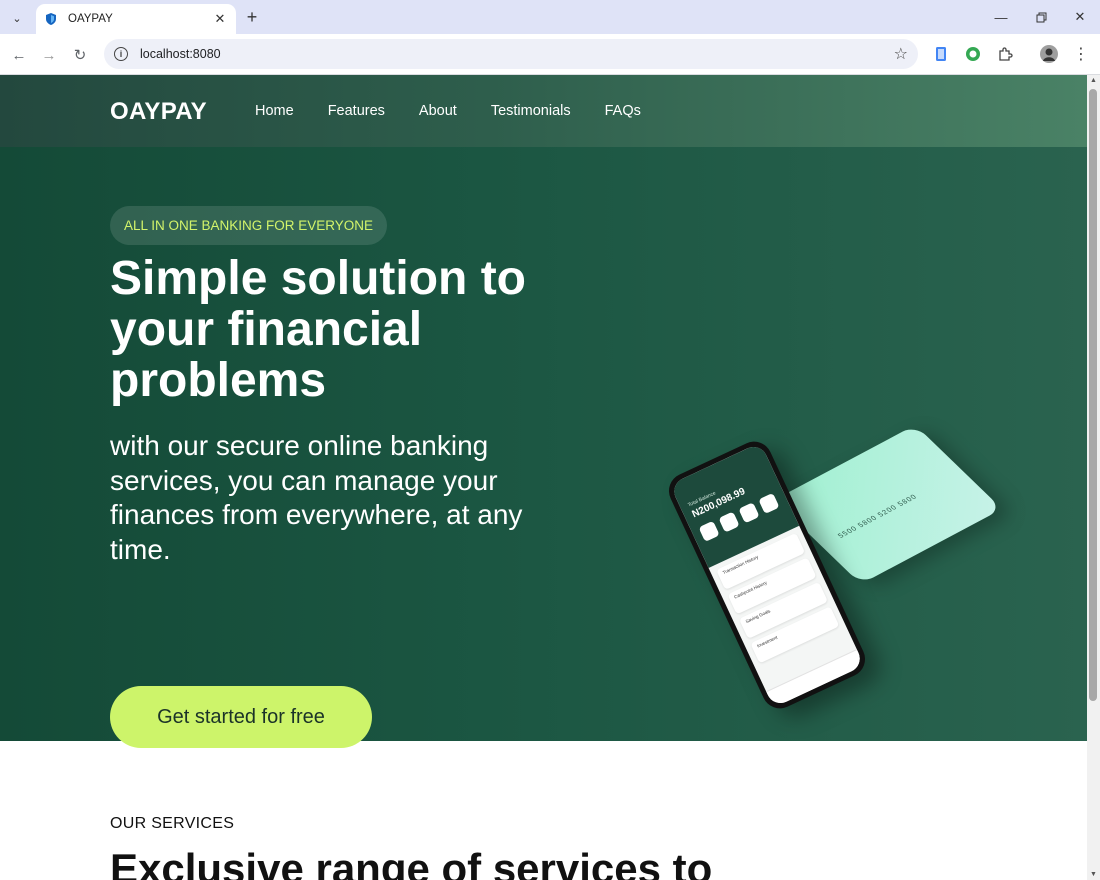 The width and height of the screenshot is (1100, 880). I want to click on bookmark-star-icon: ☆, so click(901, 54).